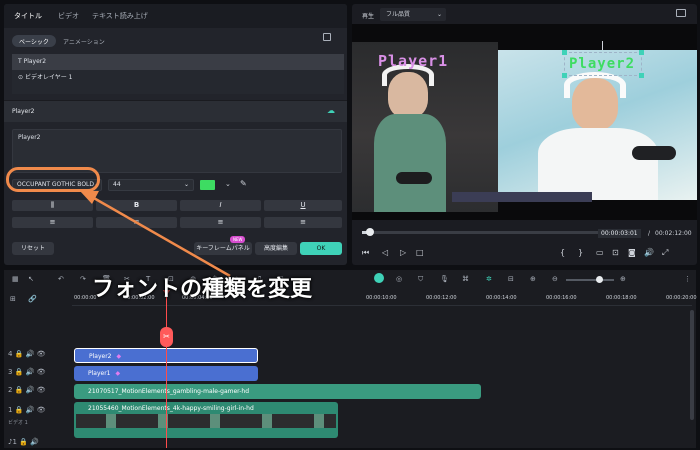 The width and height of the screenshot is (700, 450). I want to click on arrow-line, so click(161, 236).